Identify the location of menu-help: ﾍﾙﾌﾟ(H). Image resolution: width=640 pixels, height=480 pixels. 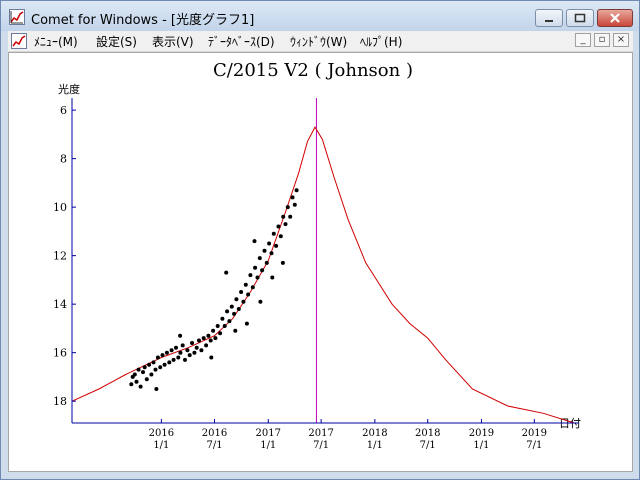
(381, 41).